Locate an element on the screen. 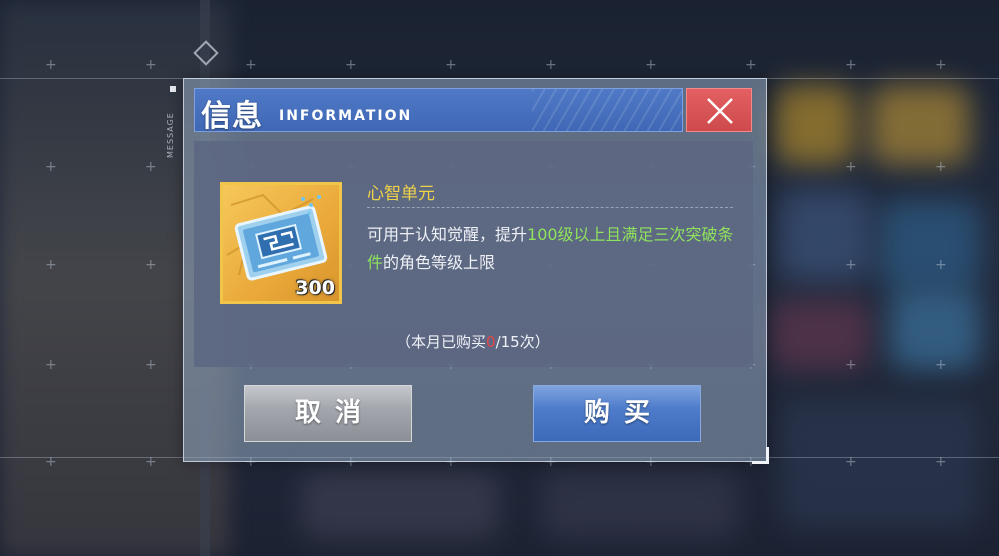 This screenshot has height=556, width=999. item-description: 可用于认知觉醒，提升100级以上且满足三次突破条件的角色等级上限 is located at coordinates (552, 249).